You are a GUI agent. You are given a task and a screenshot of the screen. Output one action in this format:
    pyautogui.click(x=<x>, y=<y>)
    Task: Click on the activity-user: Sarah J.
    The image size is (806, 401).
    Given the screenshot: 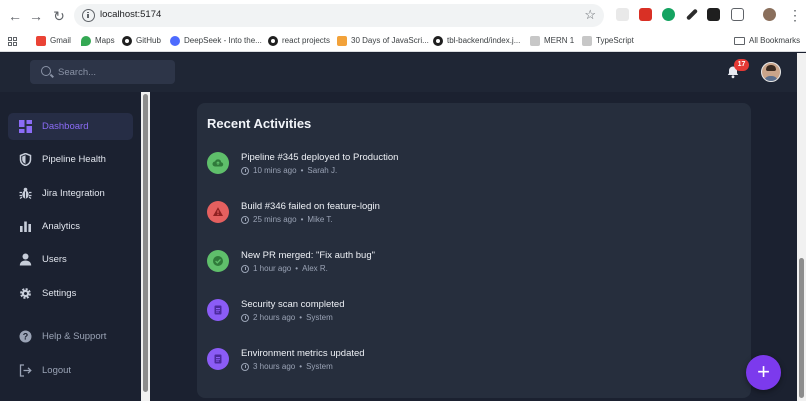 What is the action you would take?
    pyautogui.click(x=322, y=170)
    